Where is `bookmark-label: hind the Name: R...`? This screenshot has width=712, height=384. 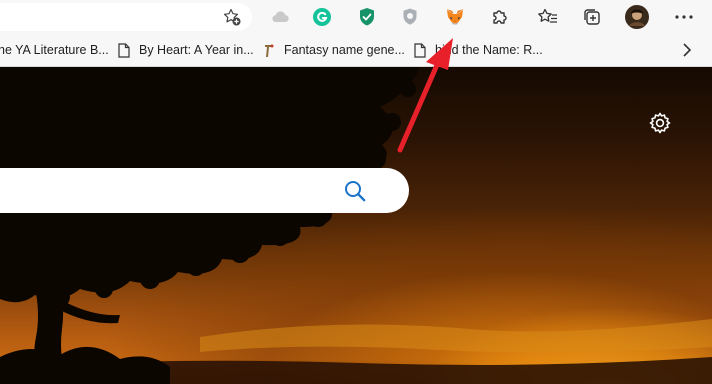 bookmark-label: hind the Name: R... is located at coordinates (489, 50).